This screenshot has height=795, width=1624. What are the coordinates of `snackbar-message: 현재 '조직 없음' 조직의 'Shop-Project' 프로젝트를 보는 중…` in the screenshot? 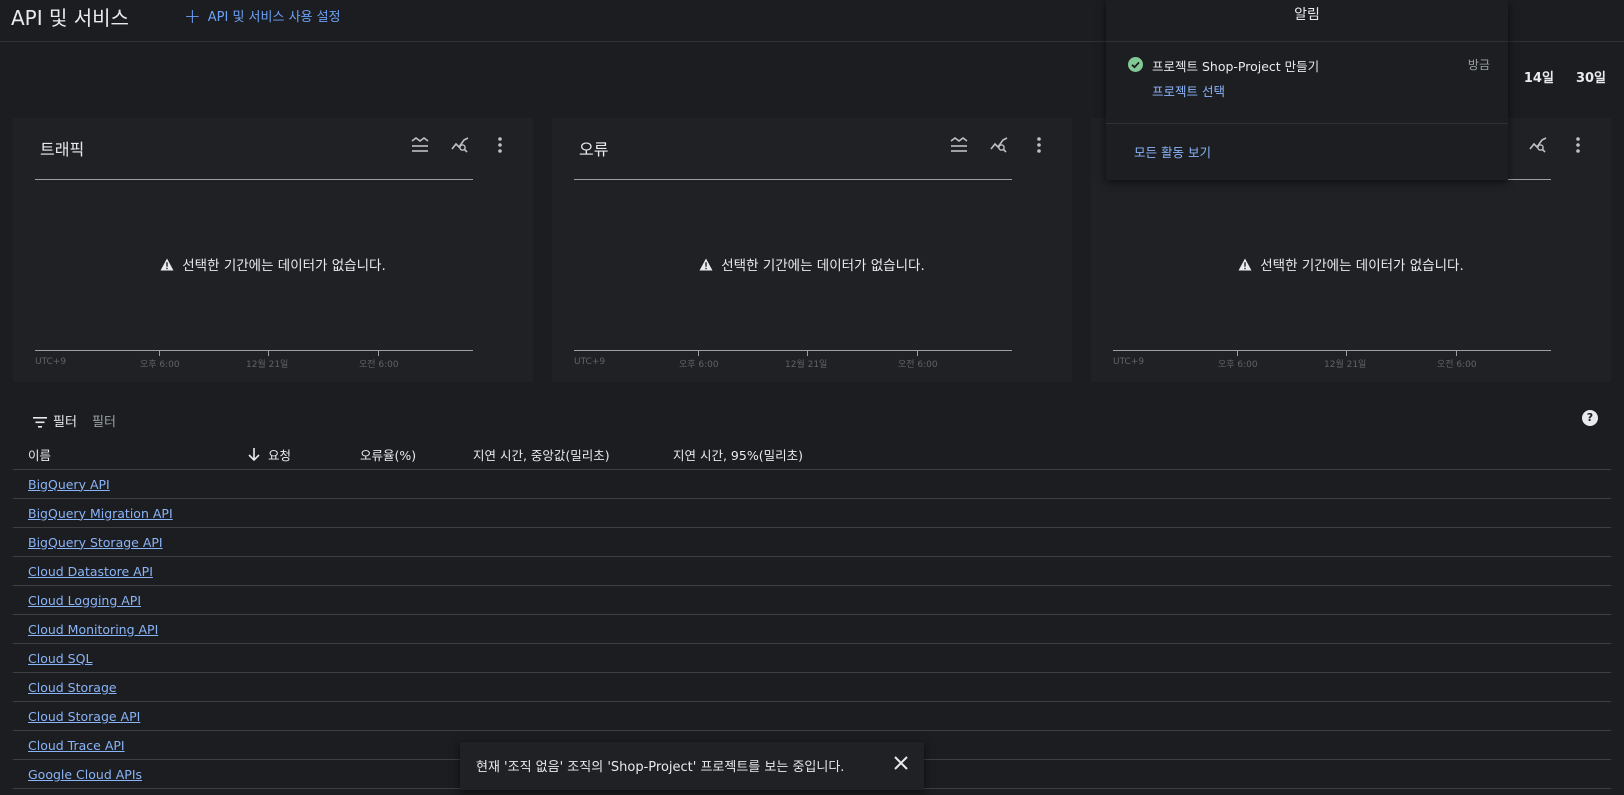 It's located at (660, 767).